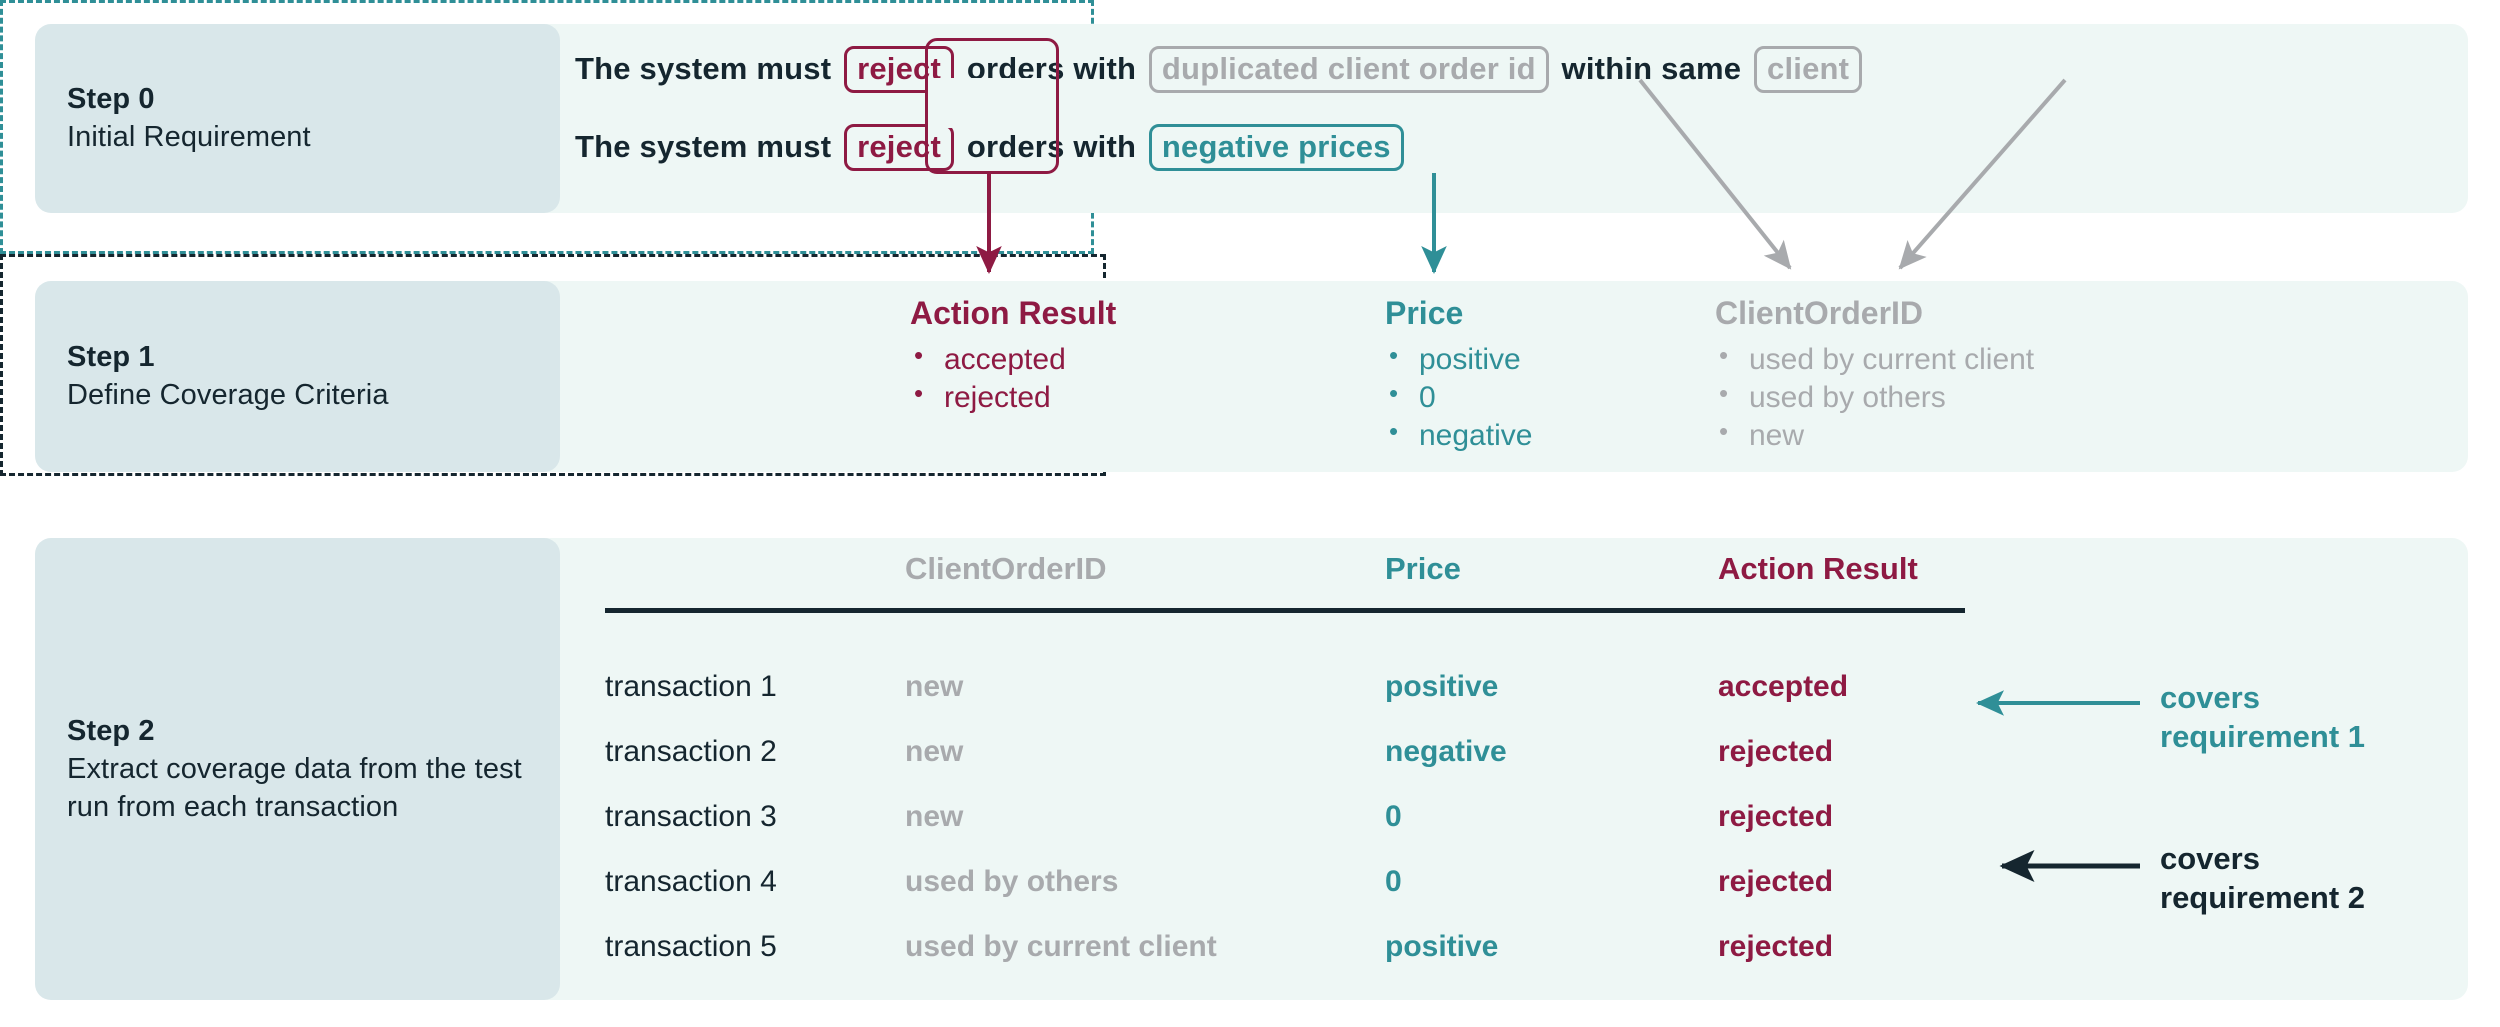  Describe the element at coordinates (691, 816) in the screenshot. I see `table-row-label: transaction 3` at that location.